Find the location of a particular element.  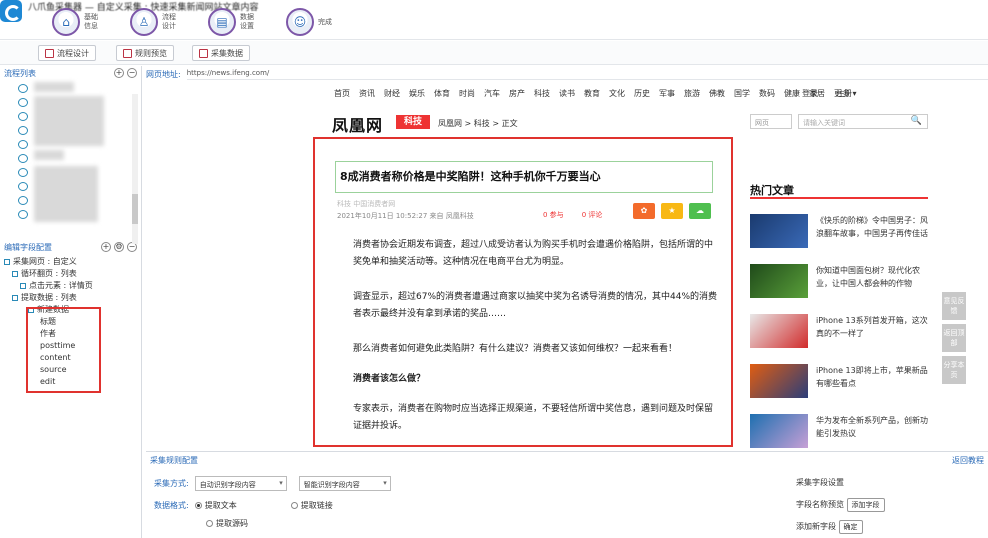

article-source: 科技 中国消费者网 is located at coordinates (366, 204).